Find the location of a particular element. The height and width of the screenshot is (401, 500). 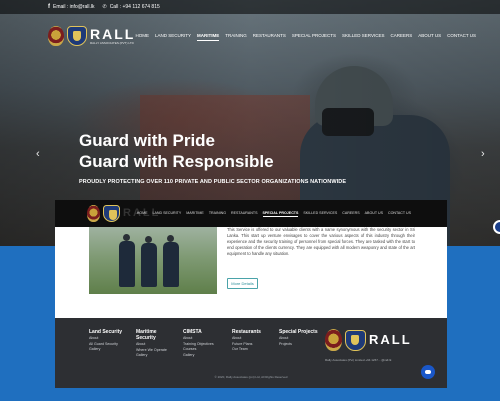

footer-column-restaurants: Restaurants About Future Plans Our Team is located at coordinates (252, 341).